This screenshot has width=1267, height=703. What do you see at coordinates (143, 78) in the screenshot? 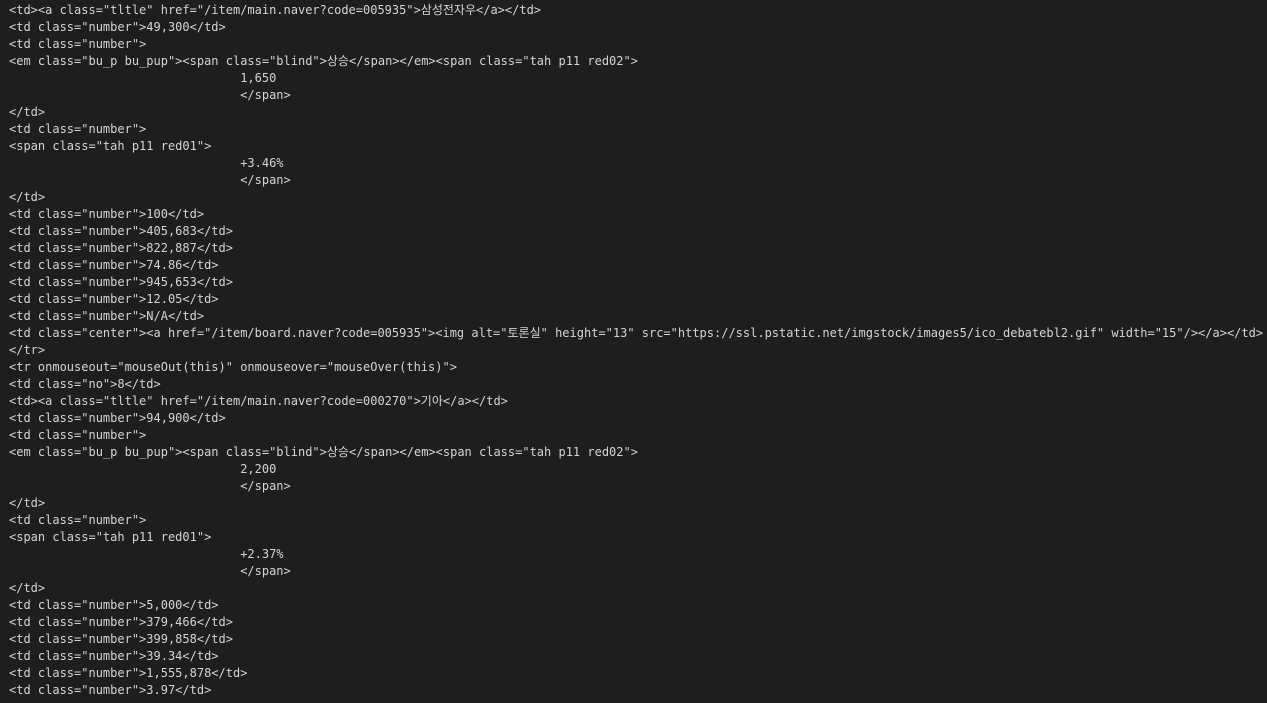
I see `output-line: 1,650` at bounding box center [143, 78].